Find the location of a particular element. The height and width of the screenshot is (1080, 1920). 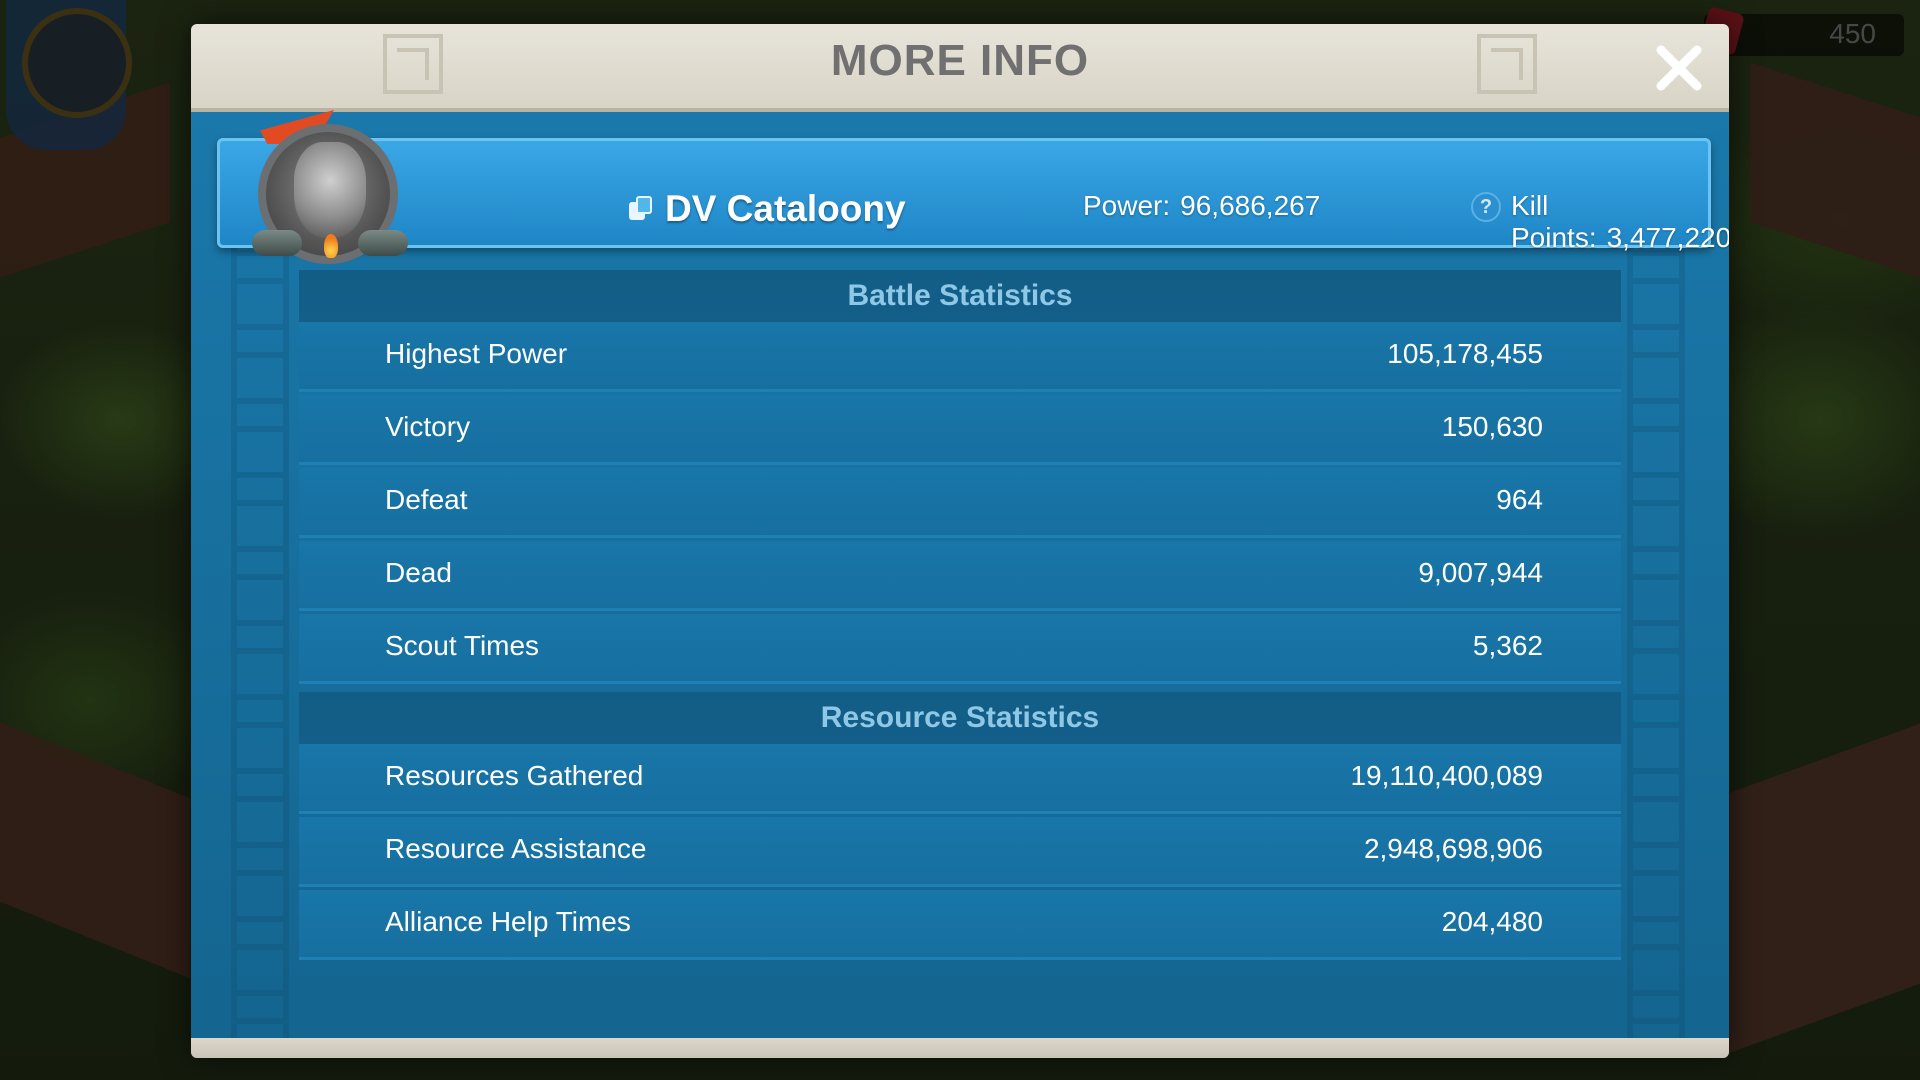

greek-key-border-right is located at coordinates (1656, 632).